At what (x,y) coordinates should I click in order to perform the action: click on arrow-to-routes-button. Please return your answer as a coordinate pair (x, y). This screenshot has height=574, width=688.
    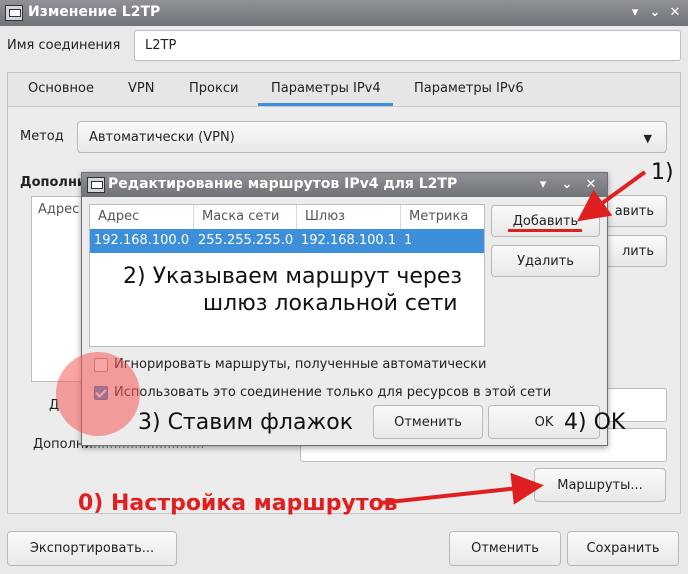
    Looking at the image, I should click on (461, 488).